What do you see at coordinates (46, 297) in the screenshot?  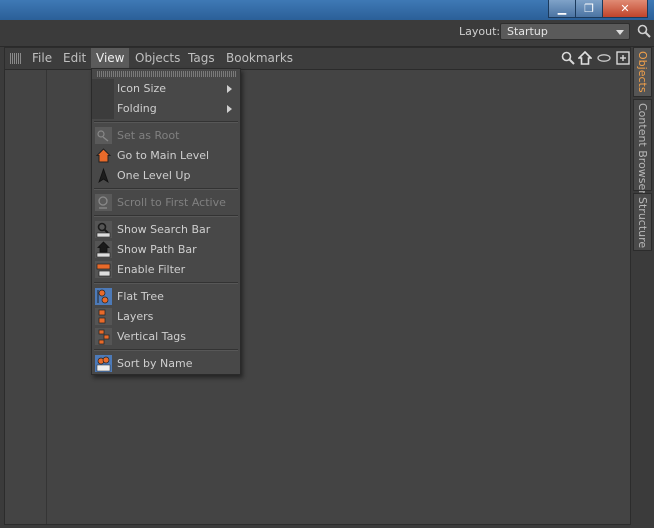 I see `column-divider` at bounding box center [46, 297].